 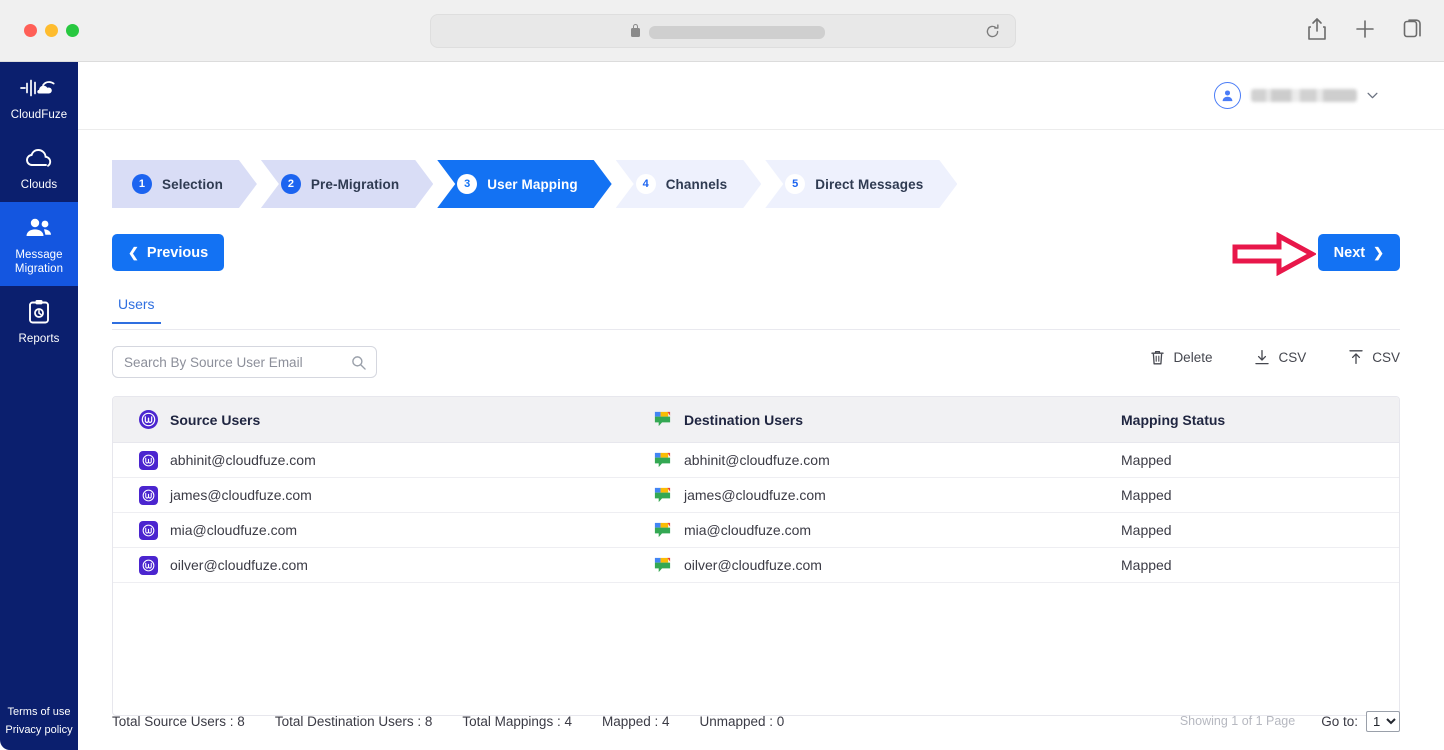 I want to click on step-label: Channels, so click(x=696, y=184).